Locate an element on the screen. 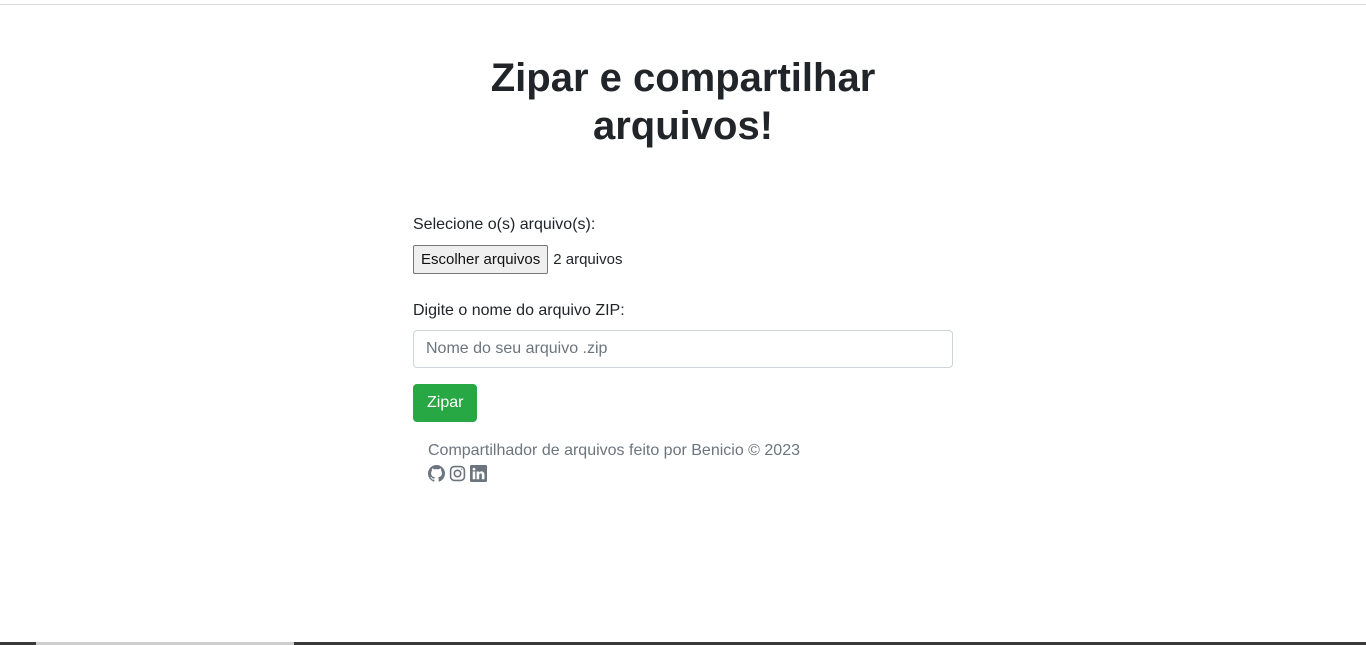 This screenshot has width=1366, height=645. linkedin-icon is located at coordinates (478, 473).